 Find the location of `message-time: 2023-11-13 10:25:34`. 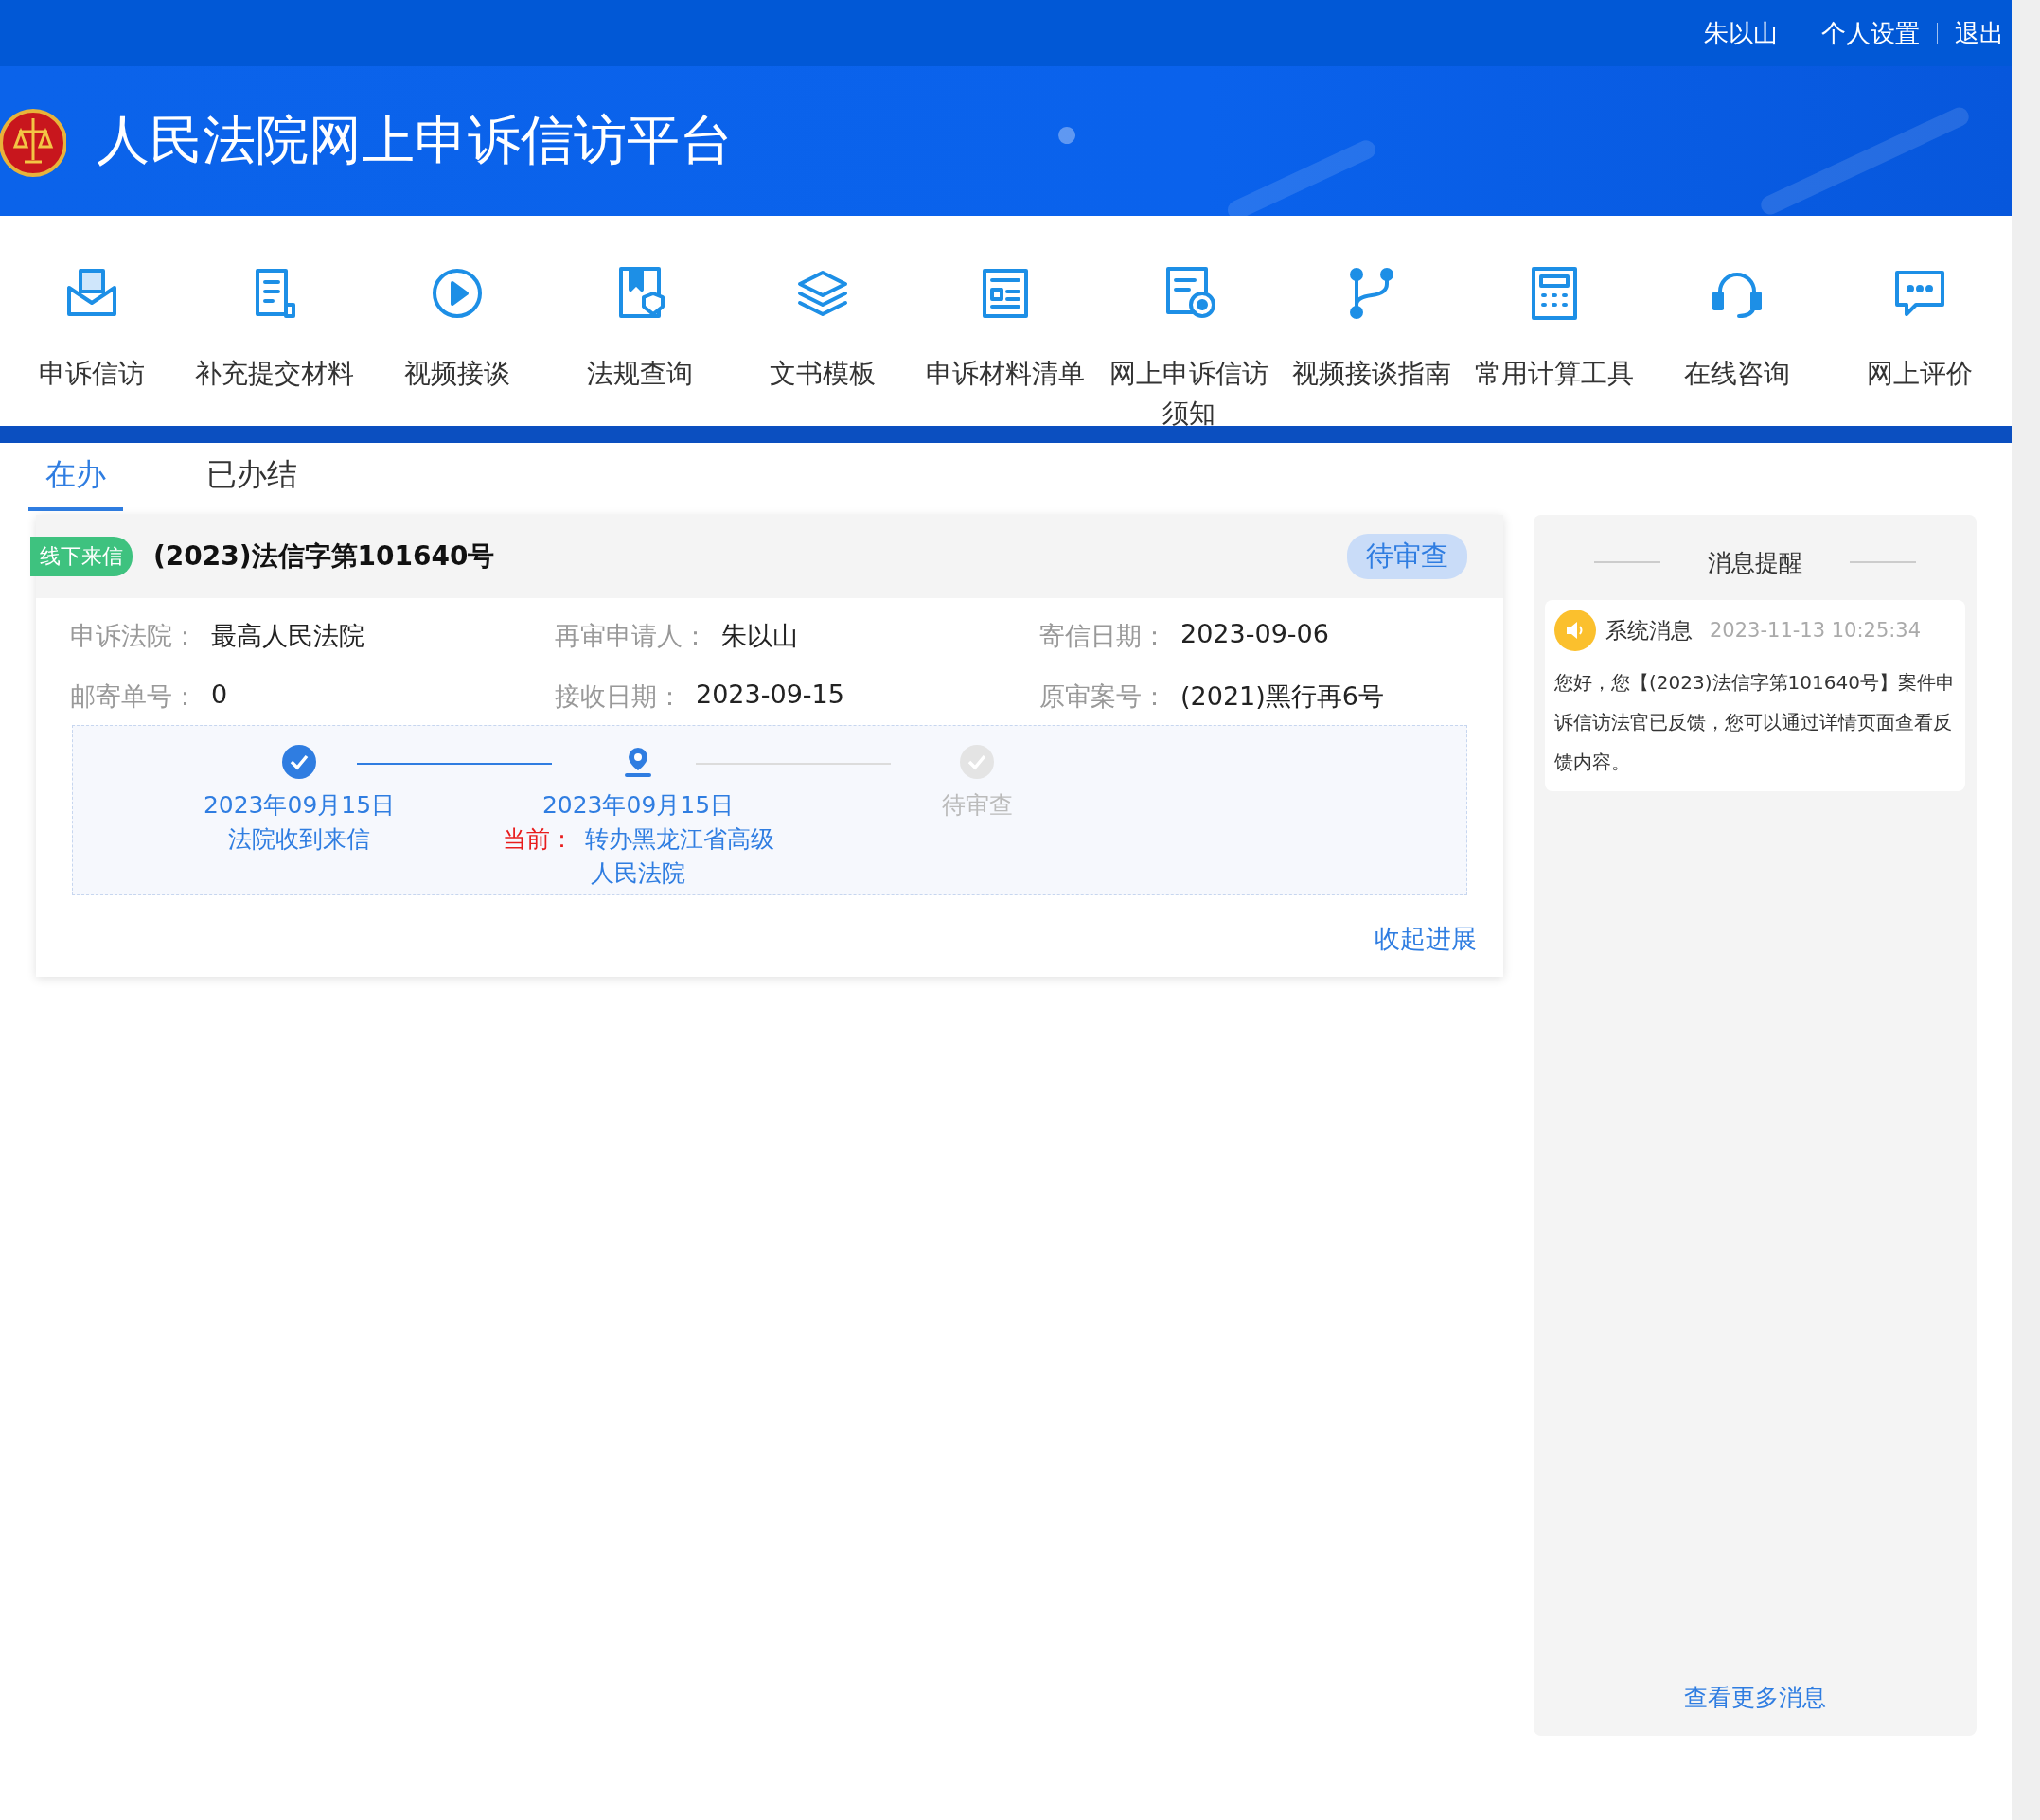

message-time: 2023-11-13 10:25:34 is located at coordinates (1816, 630).